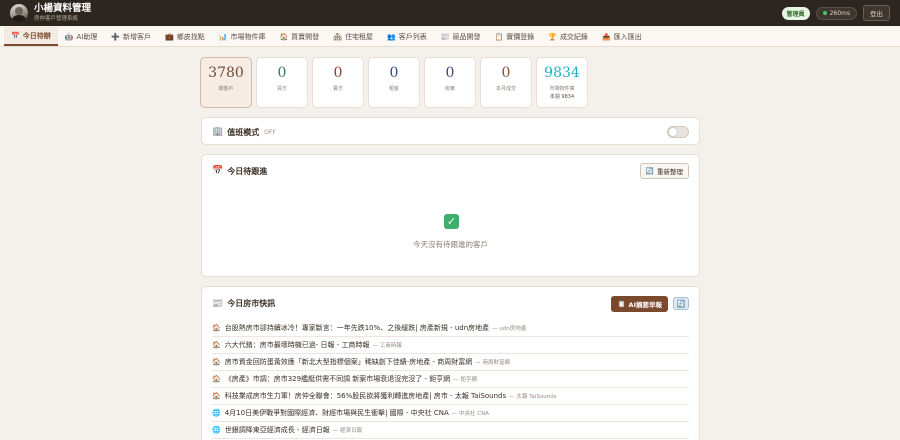 Image resolution: width=900 pixels, height=440 pixels. I want to click on stat-card: 3780 總客戶, so click(226, 82).